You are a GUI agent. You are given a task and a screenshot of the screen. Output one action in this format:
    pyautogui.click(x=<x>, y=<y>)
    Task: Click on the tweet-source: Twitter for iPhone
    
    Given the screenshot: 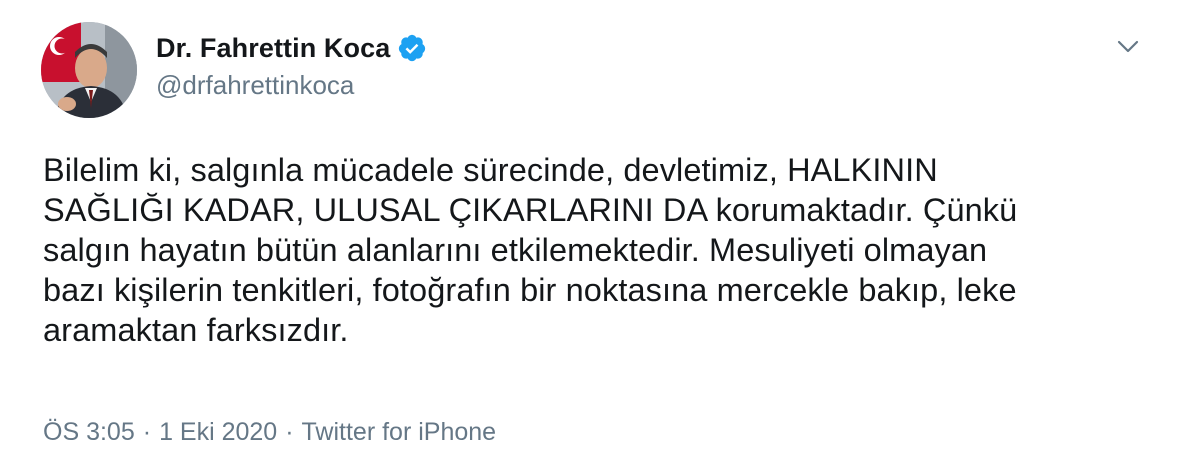 What is the action you would take?
    pyautogui.click(x=399, y=432)
    